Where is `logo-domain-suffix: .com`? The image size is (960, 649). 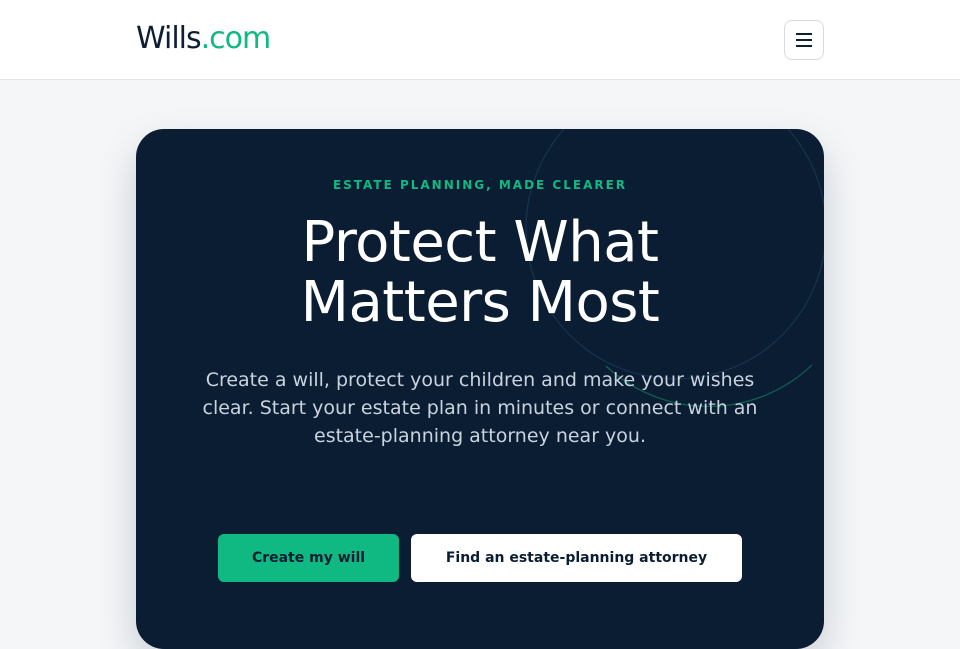 logo-domain-suffix: .com is located at coordinates (236, 38).